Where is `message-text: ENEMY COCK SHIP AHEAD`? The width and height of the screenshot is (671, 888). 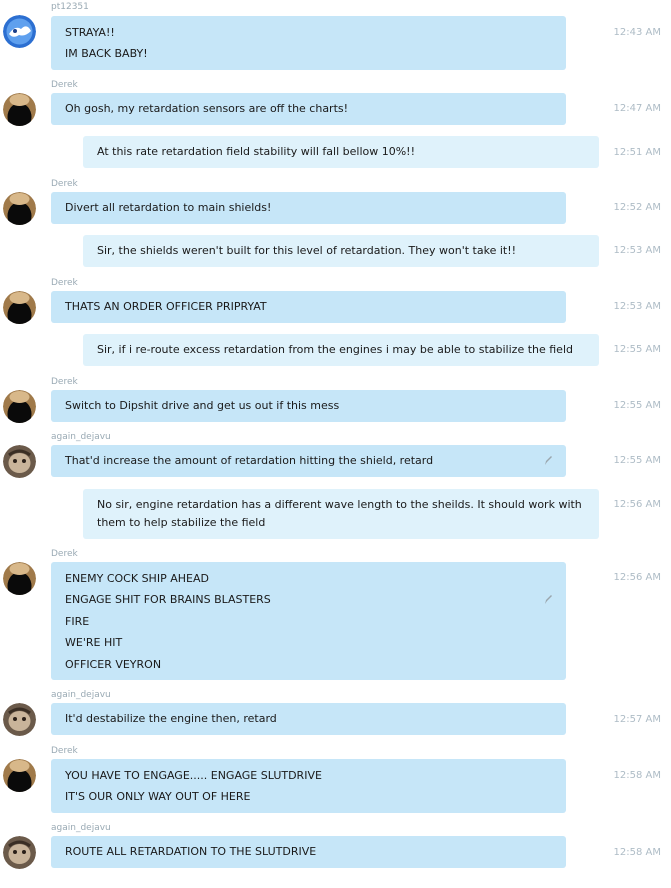 message-text: ENEMY COCK SHIP AHEAD is located at coordinates (137, 578).